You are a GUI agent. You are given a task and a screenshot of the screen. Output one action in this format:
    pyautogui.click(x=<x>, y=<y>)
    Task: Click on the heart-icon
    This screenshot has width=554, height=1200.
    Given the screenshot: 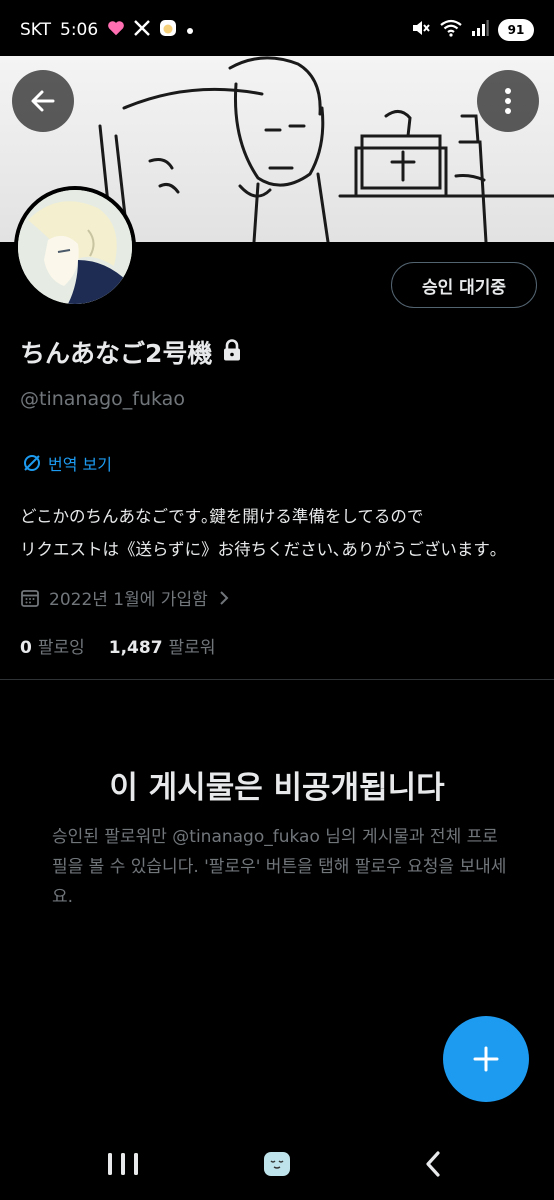 What is the action you would take?
    pyautogui.click(x=116, y=30)
    